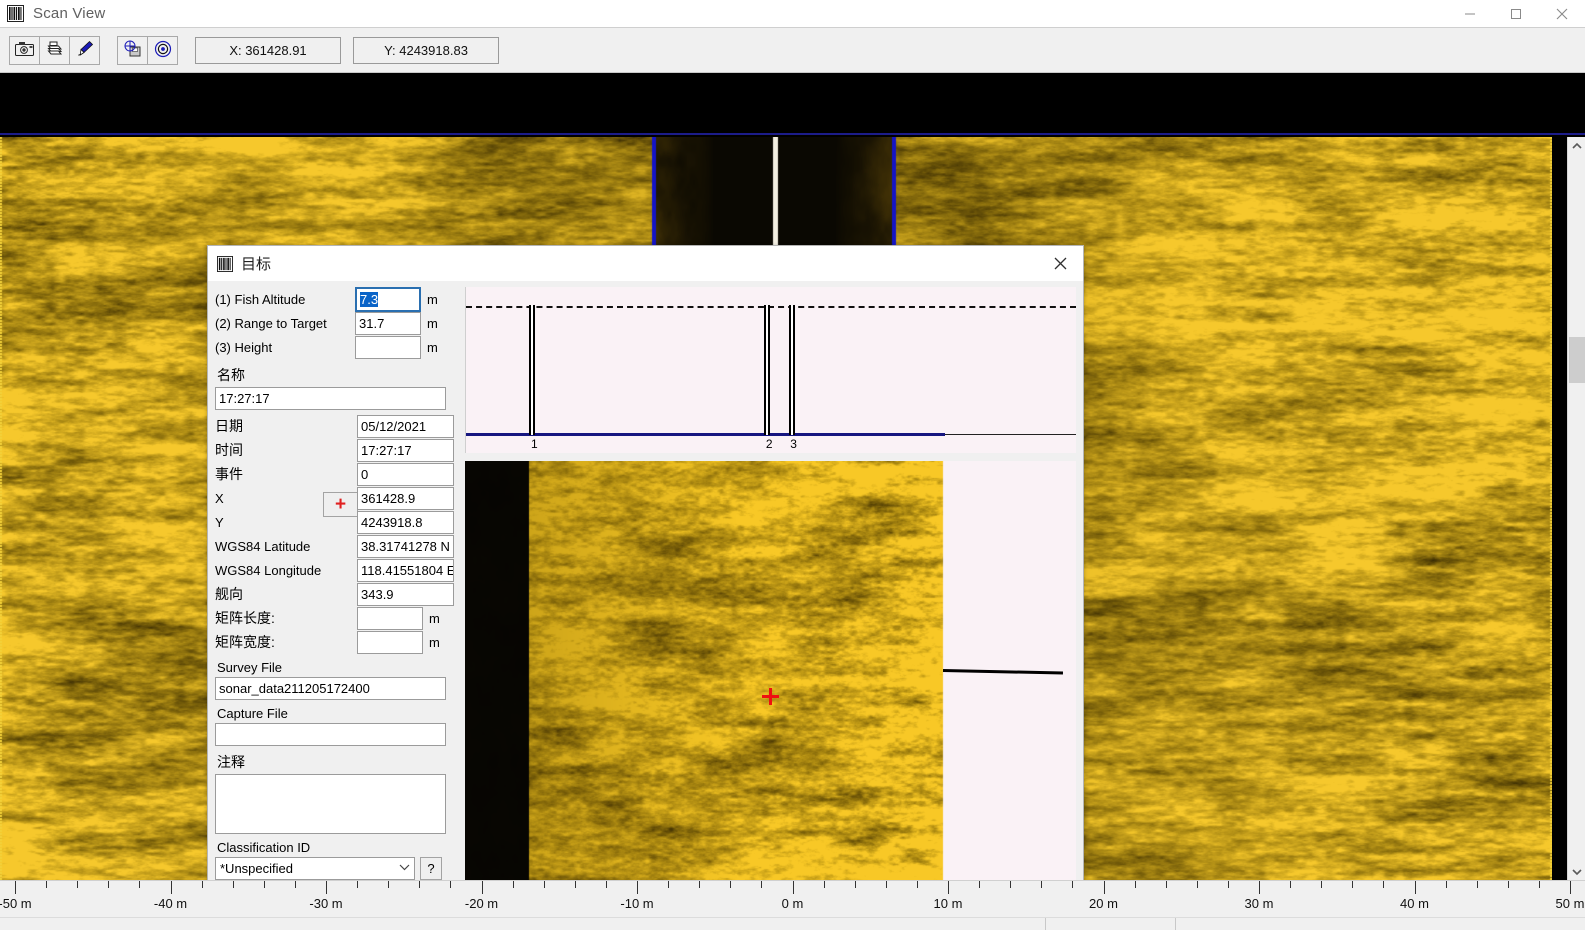 This screenshot has height=930, width=1585. Describe the element at coordinates (405, 522) in the screenshot. I see `y-input: 4243918.8` at that location.